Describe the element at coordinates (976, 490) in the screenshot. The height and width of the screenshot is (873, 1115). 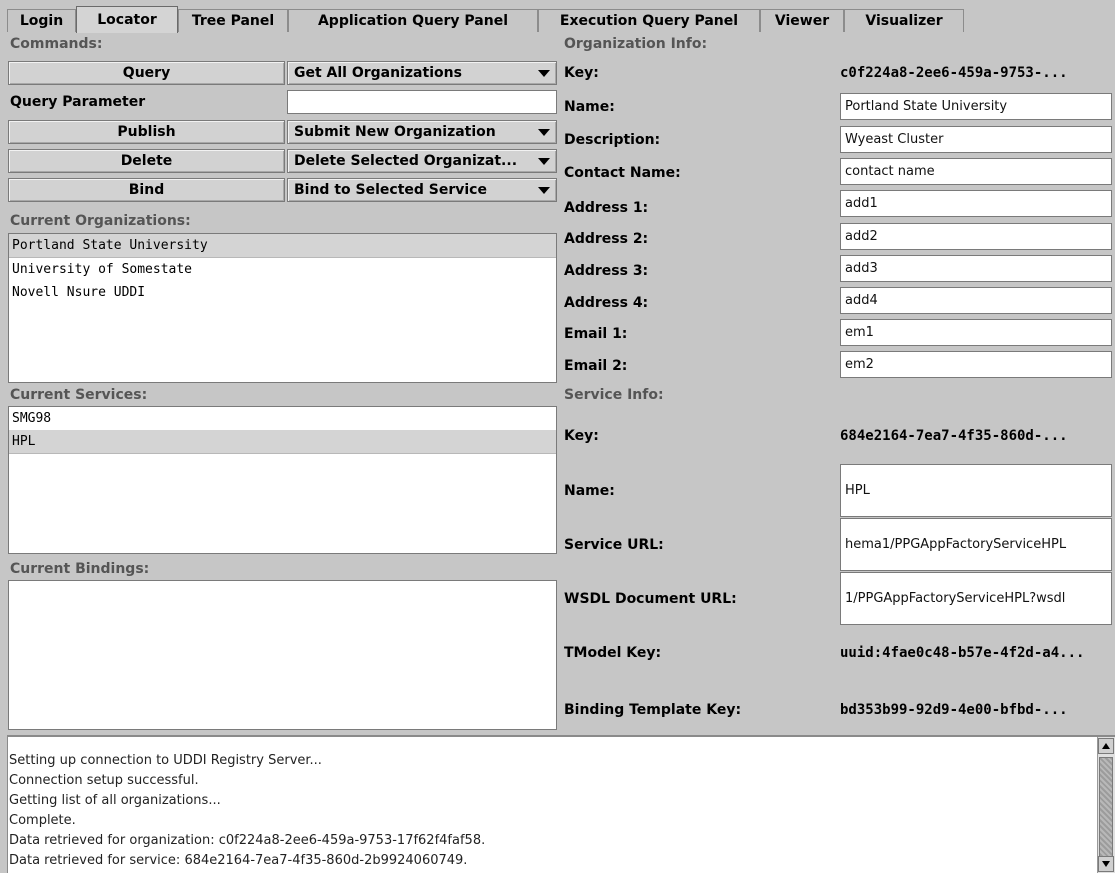
I see `service-name-input: HPL` at that location.